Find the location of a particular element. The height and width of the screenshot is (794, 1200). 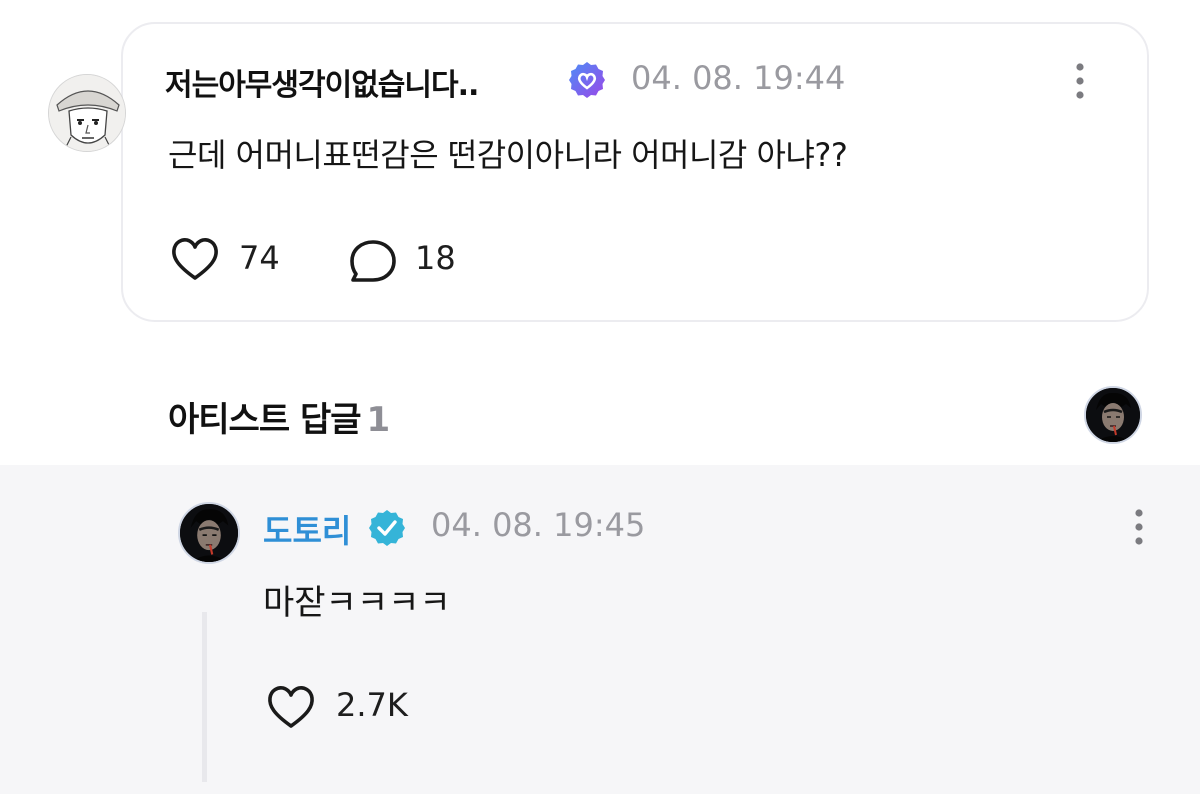

reply-like-count: 2.7K is located at coordinates (372, 705).